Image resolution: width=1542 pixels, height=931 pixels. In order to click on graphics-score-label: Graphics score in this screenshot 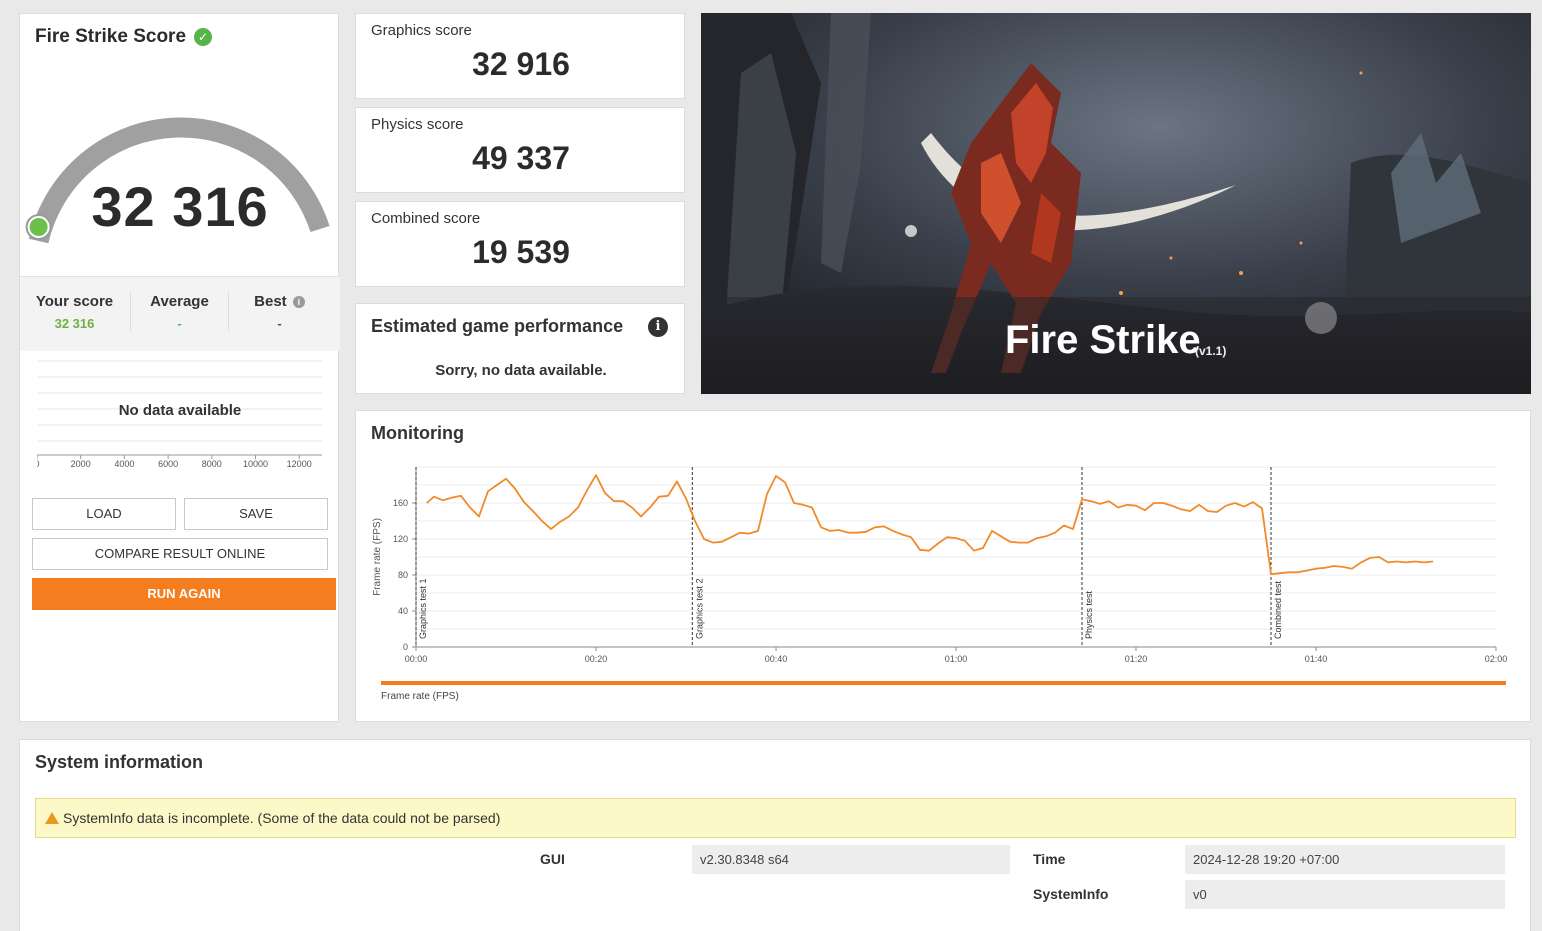, I will do `click(421, 30)`.